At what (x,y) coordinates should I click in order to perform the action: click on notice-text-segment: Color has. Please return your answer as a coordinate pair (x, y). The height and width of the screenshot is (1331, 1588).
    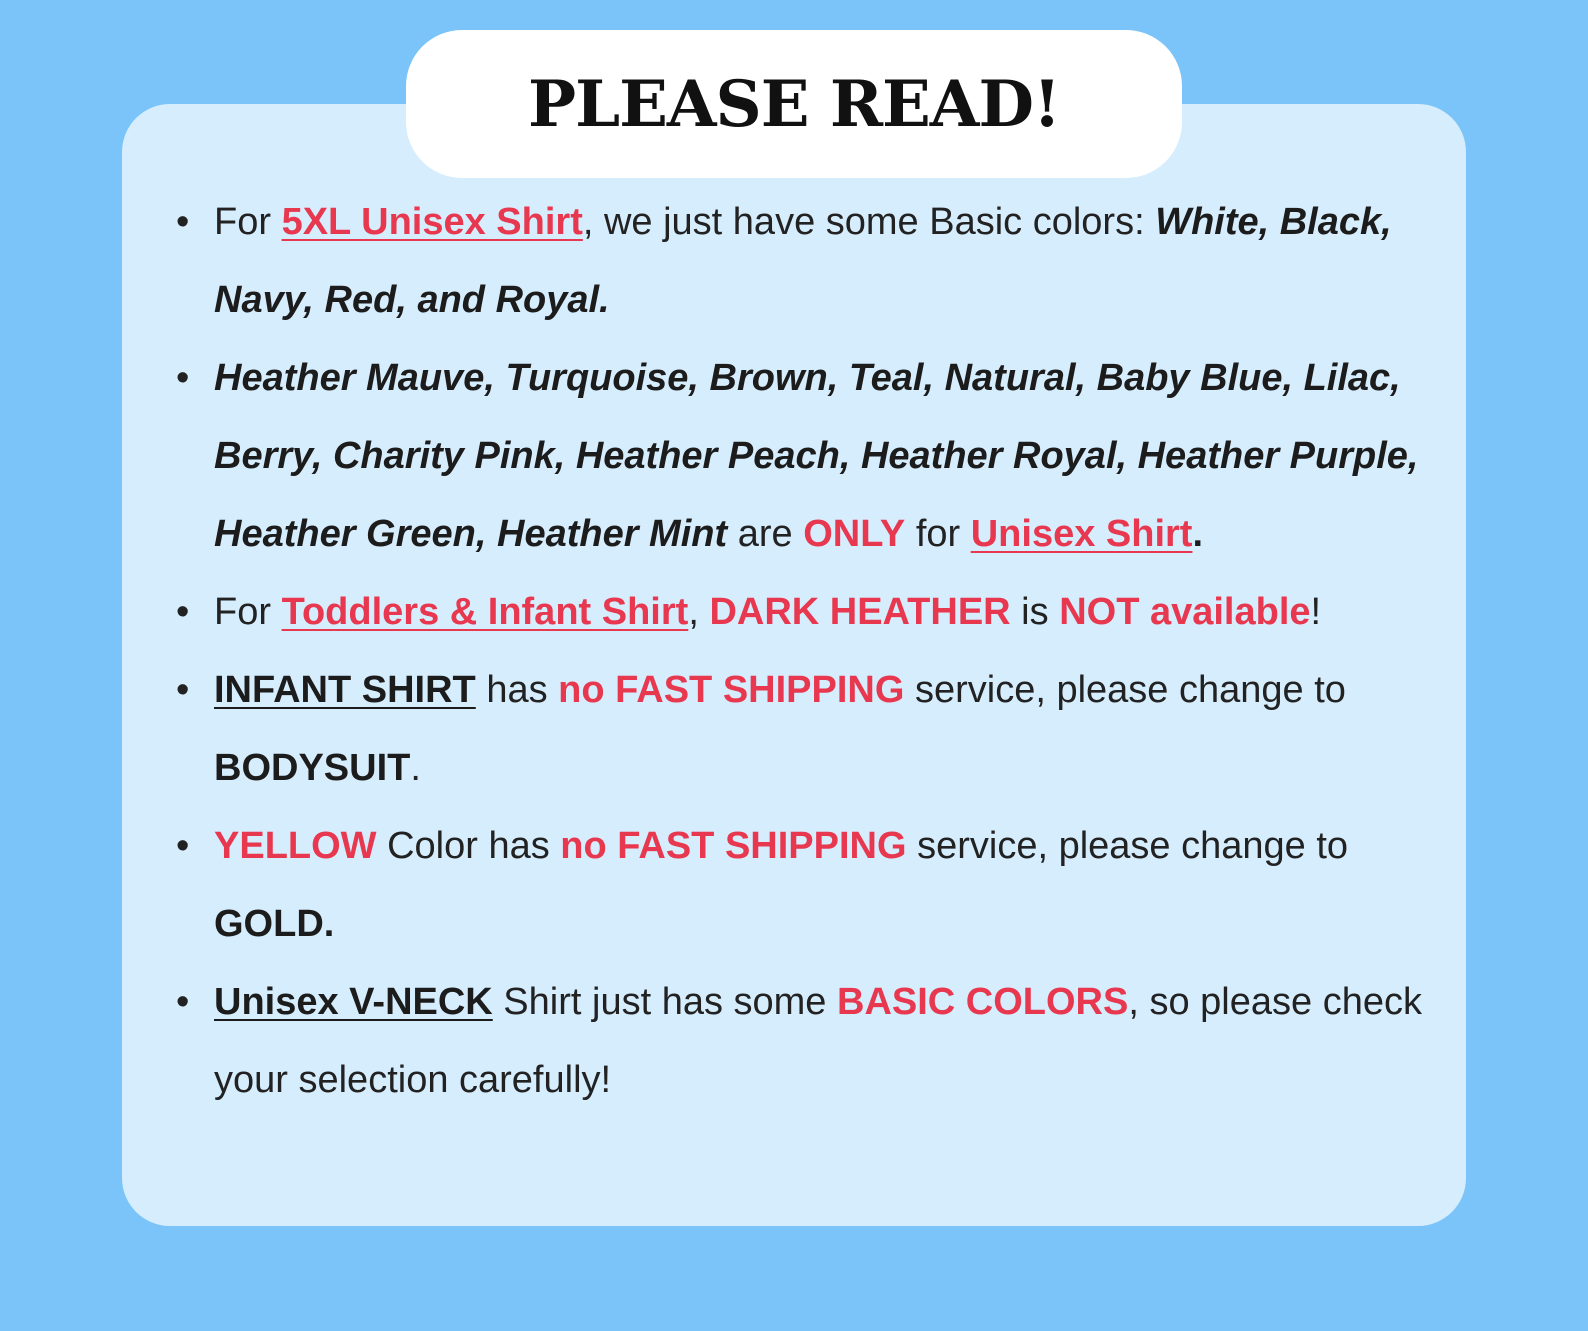
    Looking at the image, I should click on (468, 846).